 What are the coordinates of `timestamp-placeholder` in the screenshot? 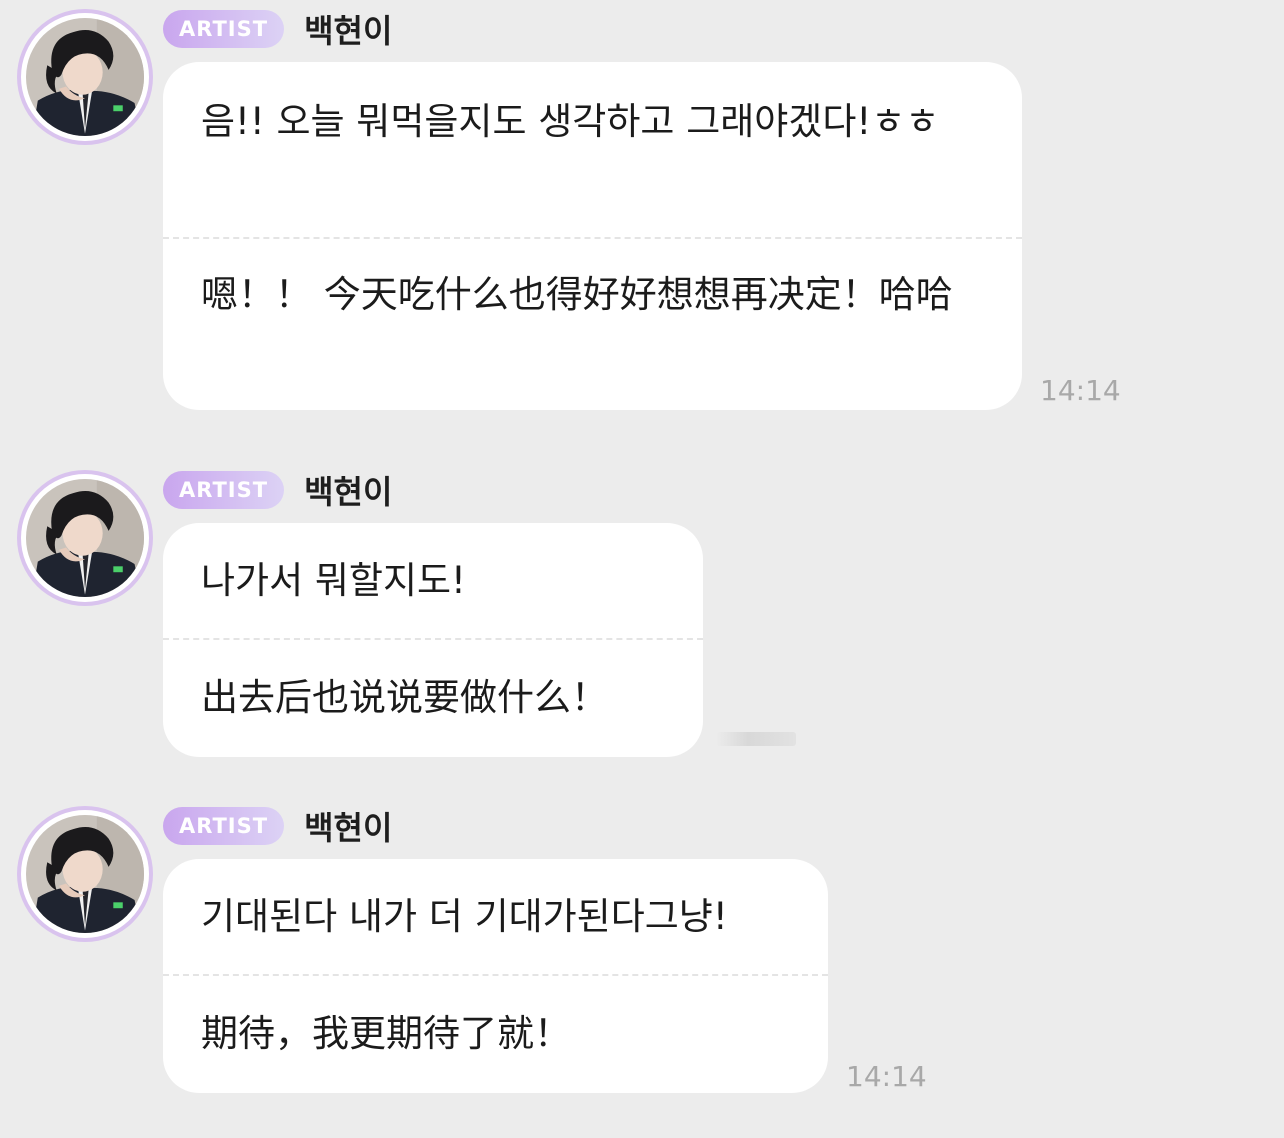 It's located at (756, 739).